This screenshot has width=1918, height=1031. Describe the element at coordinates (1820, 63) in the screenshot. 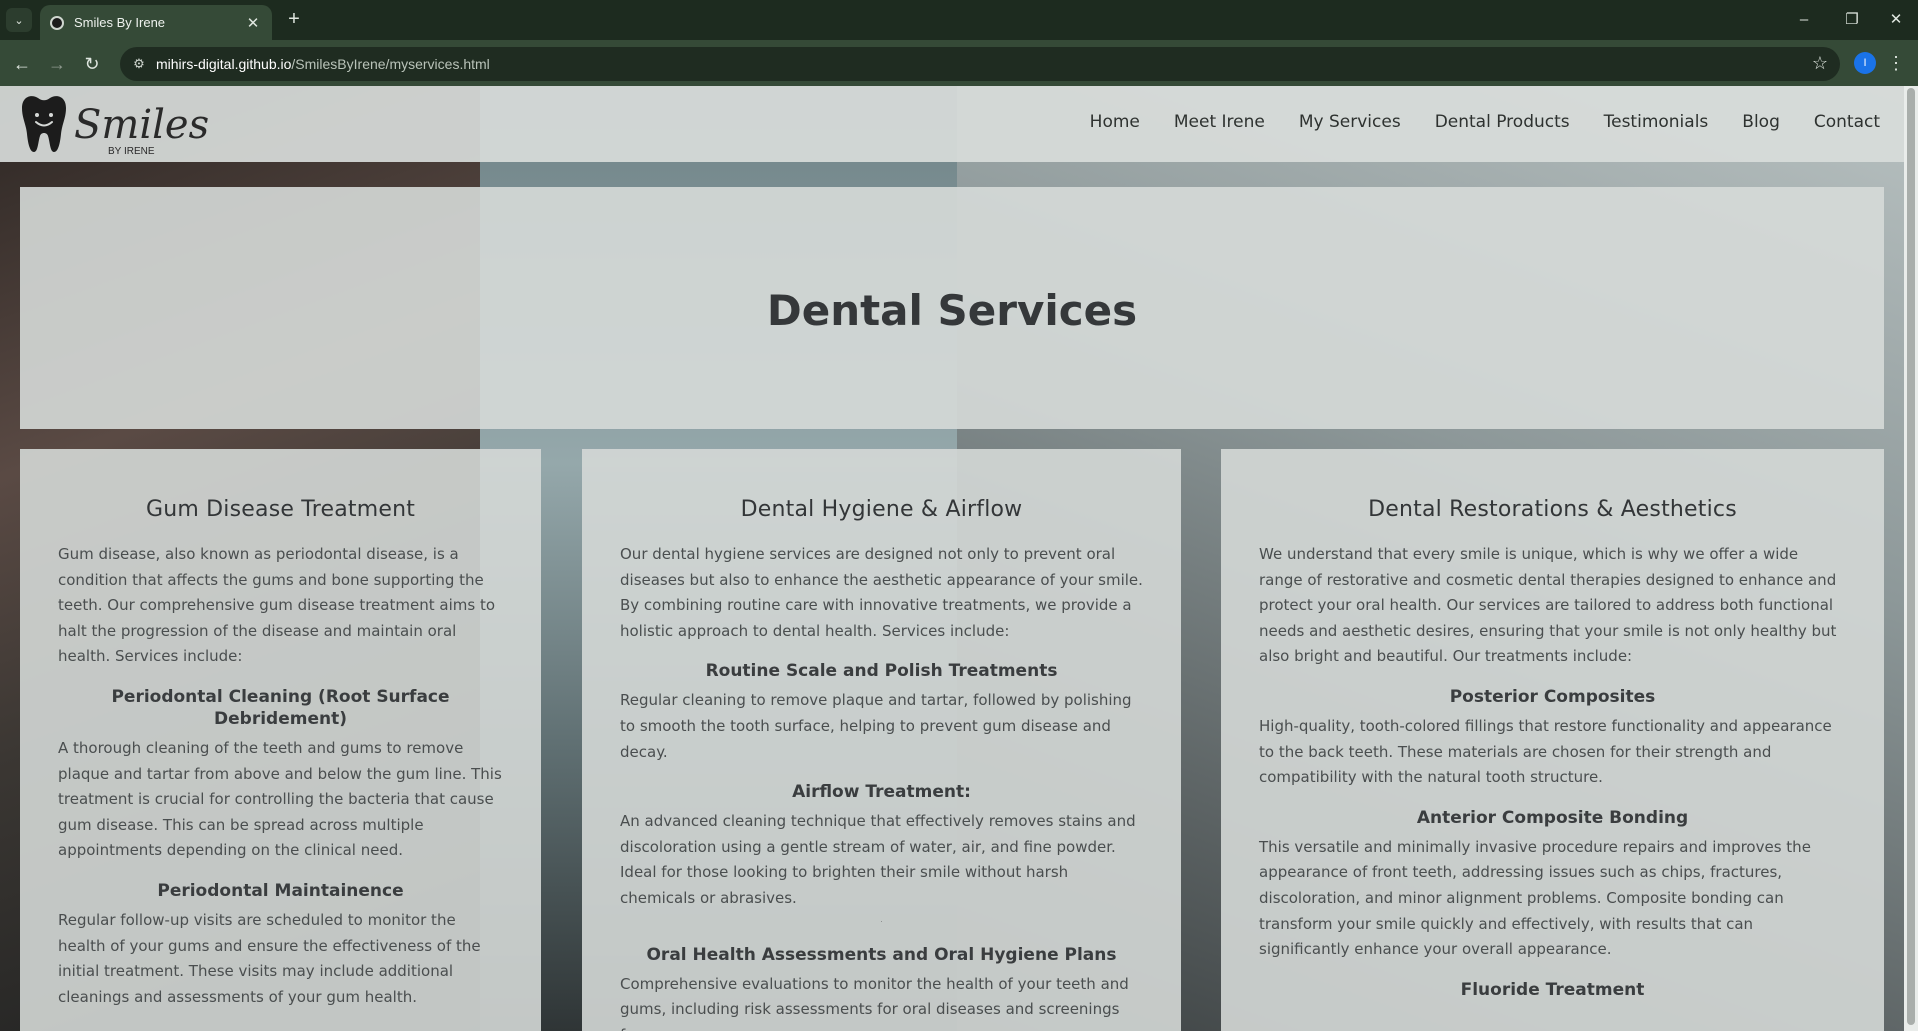

I see `bookmark-star-icon: ☆` at that location.